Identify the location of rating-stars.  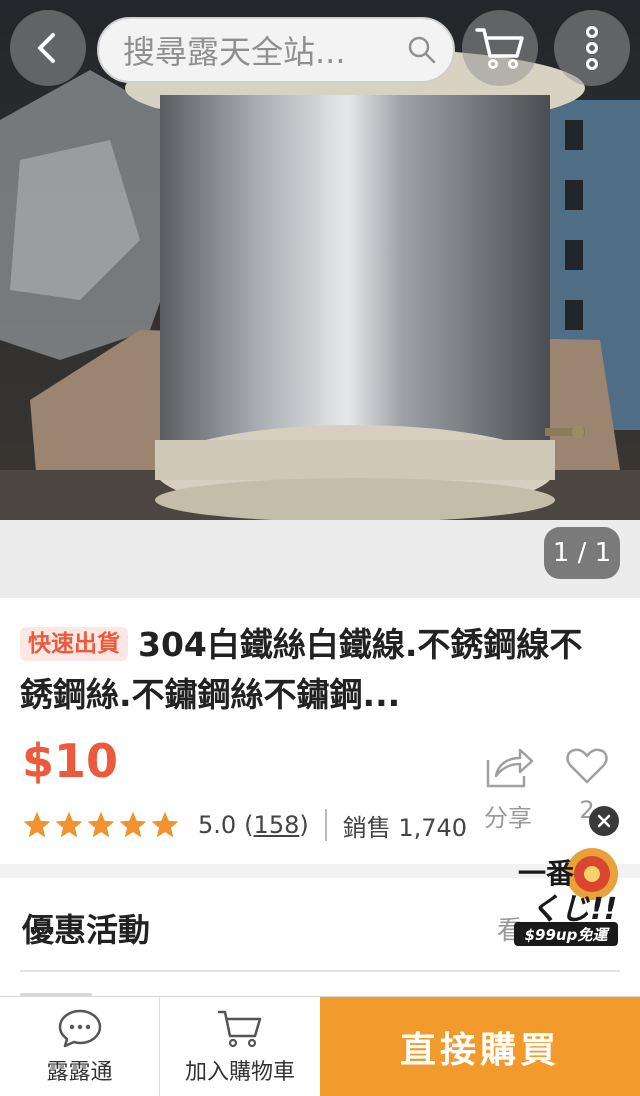
(101, 825).